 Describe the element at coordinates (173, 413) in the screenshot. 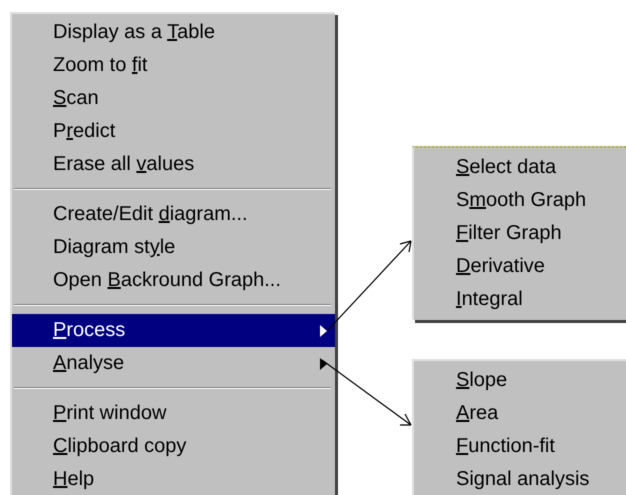

I see `menu-item: Print window` at that location.